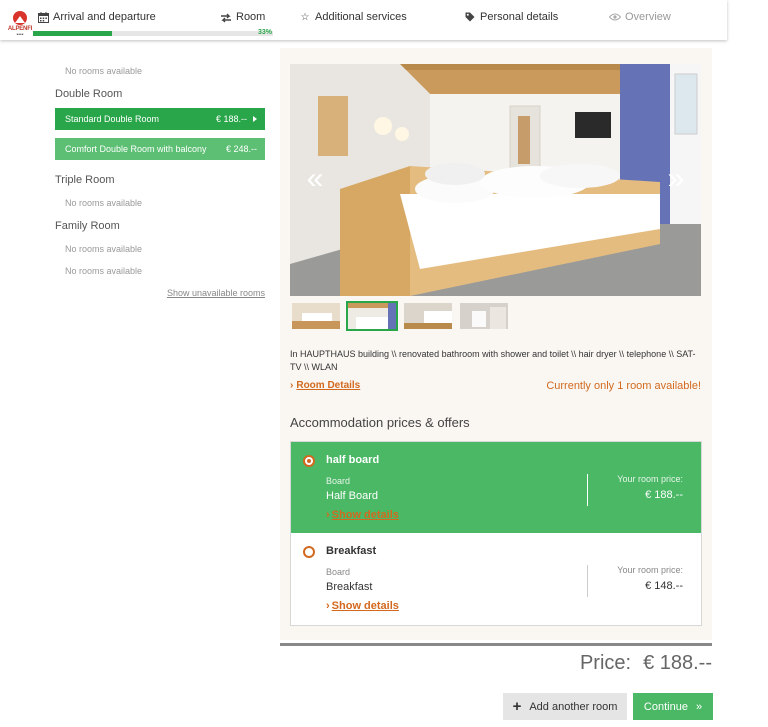 Image resolution: width=768 pixels, height=727 pixels. What do you see at coordinates (20, 35) in the screenshot?
I see `logo-stars: ••••` at bounding box center [20, 35].